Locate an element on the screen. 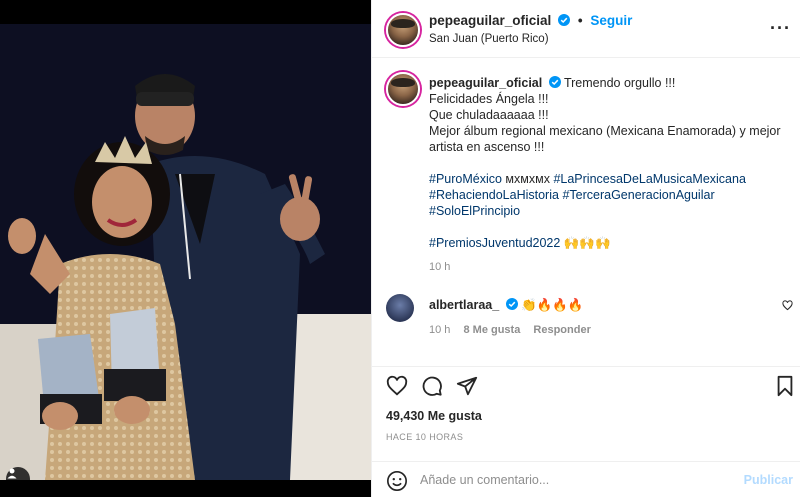 This screenshot has width=800, height=497. post-actions is located at coordinates (586, 384).